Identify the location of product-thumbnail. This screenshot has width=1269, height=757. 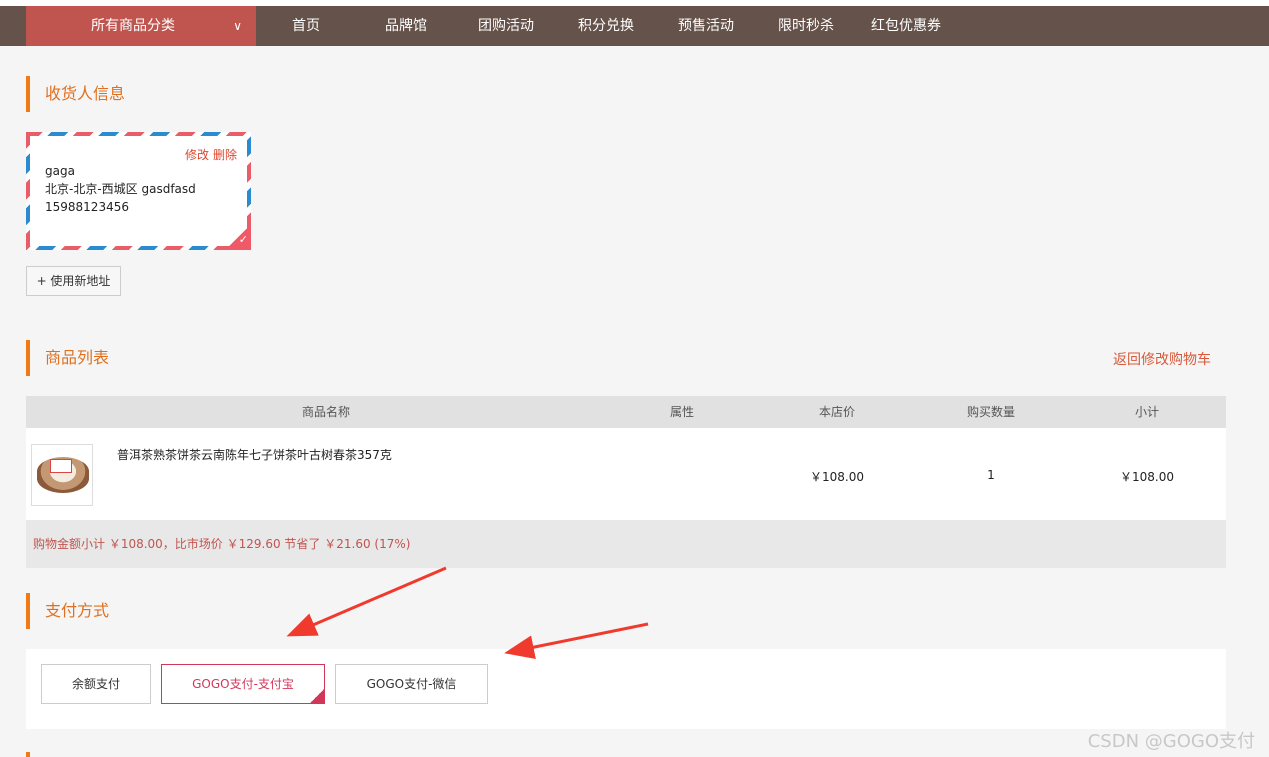
(62, 475).